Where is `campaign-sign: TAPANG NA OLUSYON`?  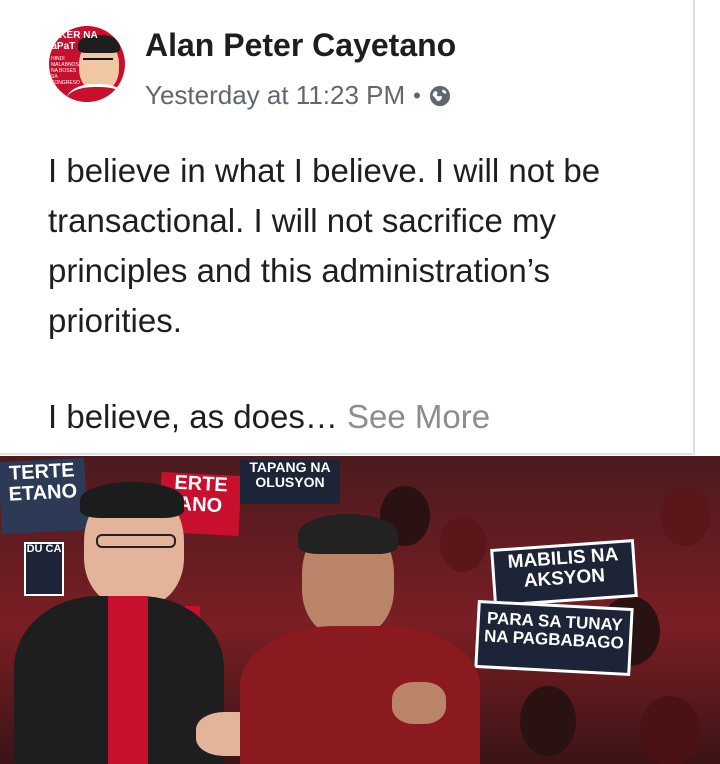
campaign-sign: TAPANG NA OLUSYON is located at coordinates (290, 482).